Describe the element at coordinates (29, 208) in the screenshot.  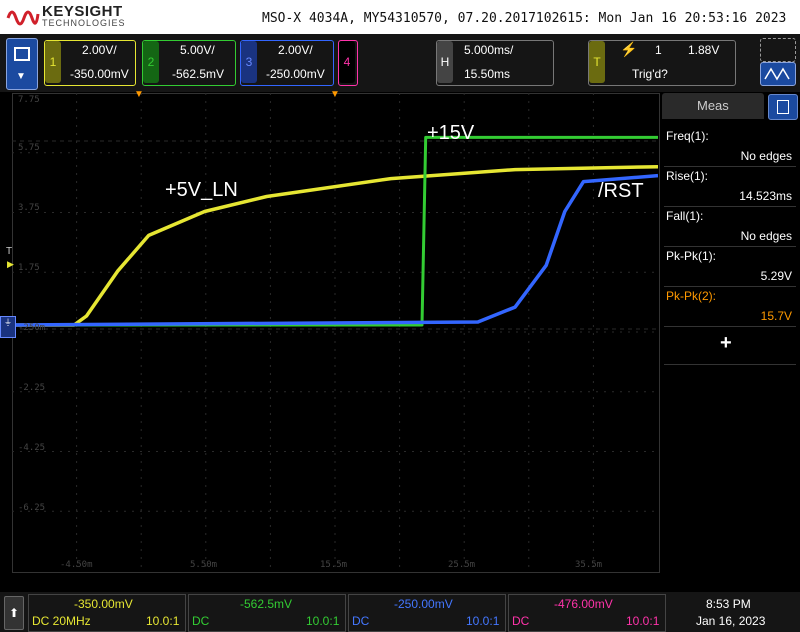
I see `y-tick: 3.75` at that location.